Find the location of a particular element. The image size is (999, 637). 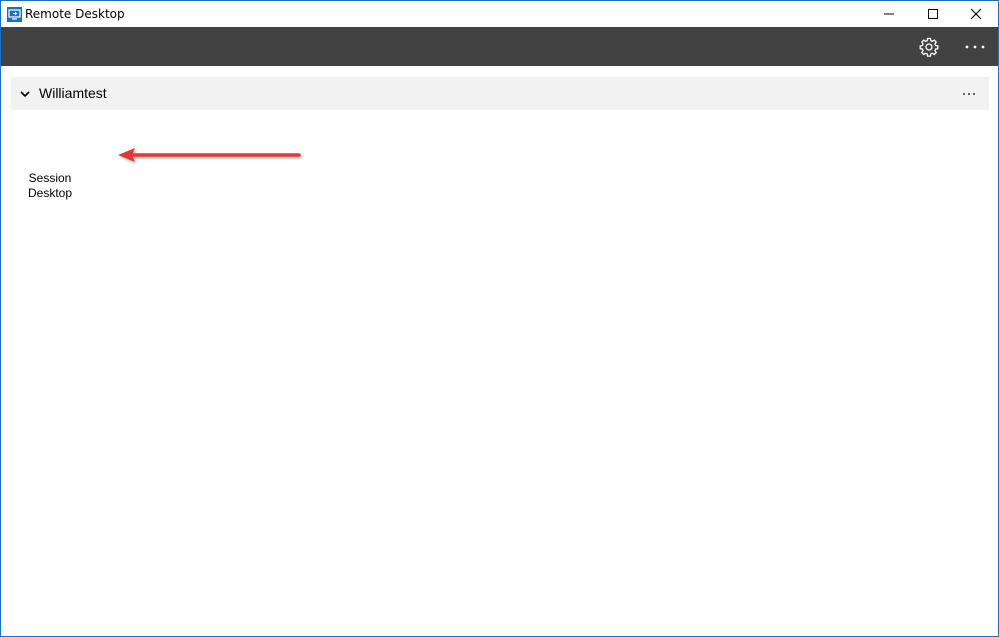

maximize-button is located at coordinates (933, 14).